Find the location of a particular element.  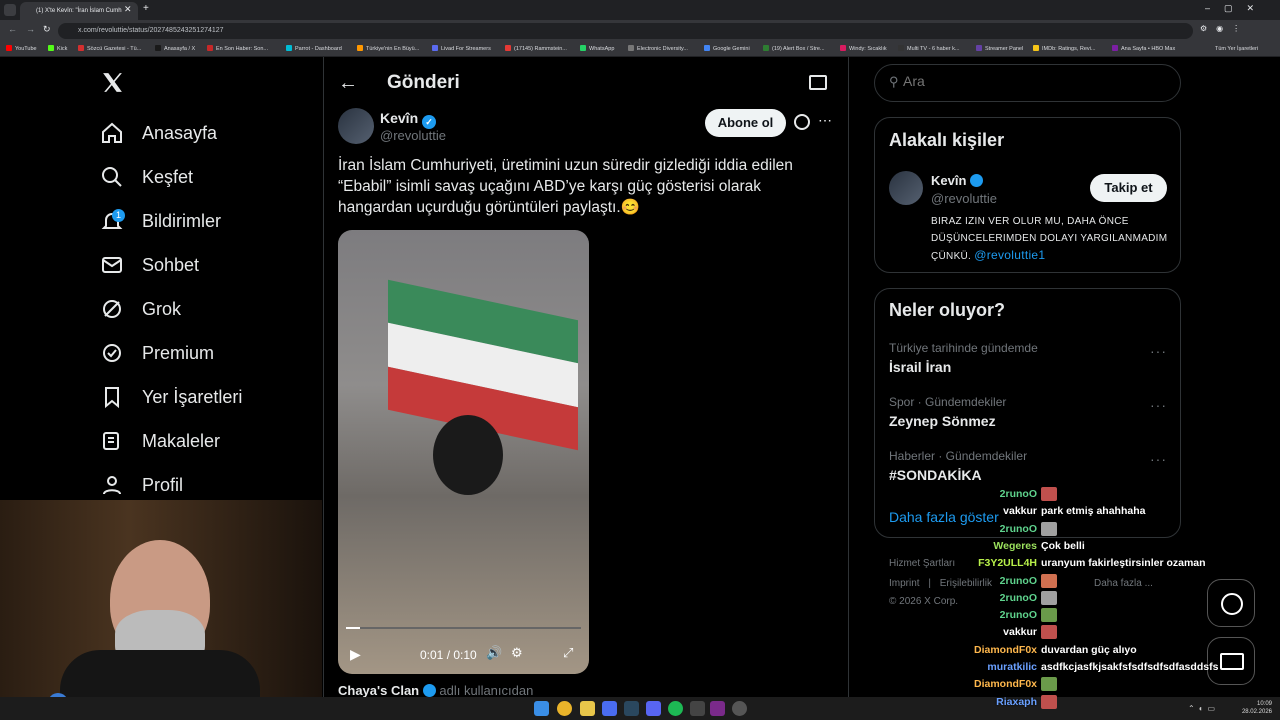

articles-icon is located at coordinates (112, 441).